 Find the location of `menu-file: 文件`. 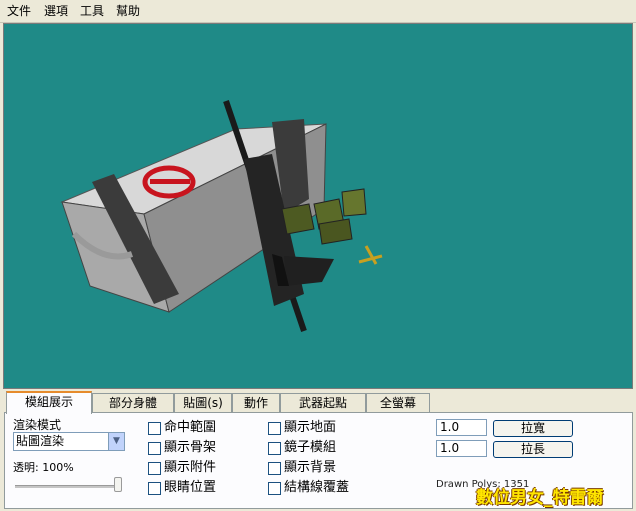

menu-file: 文件 is located at coordinates (19, 11).